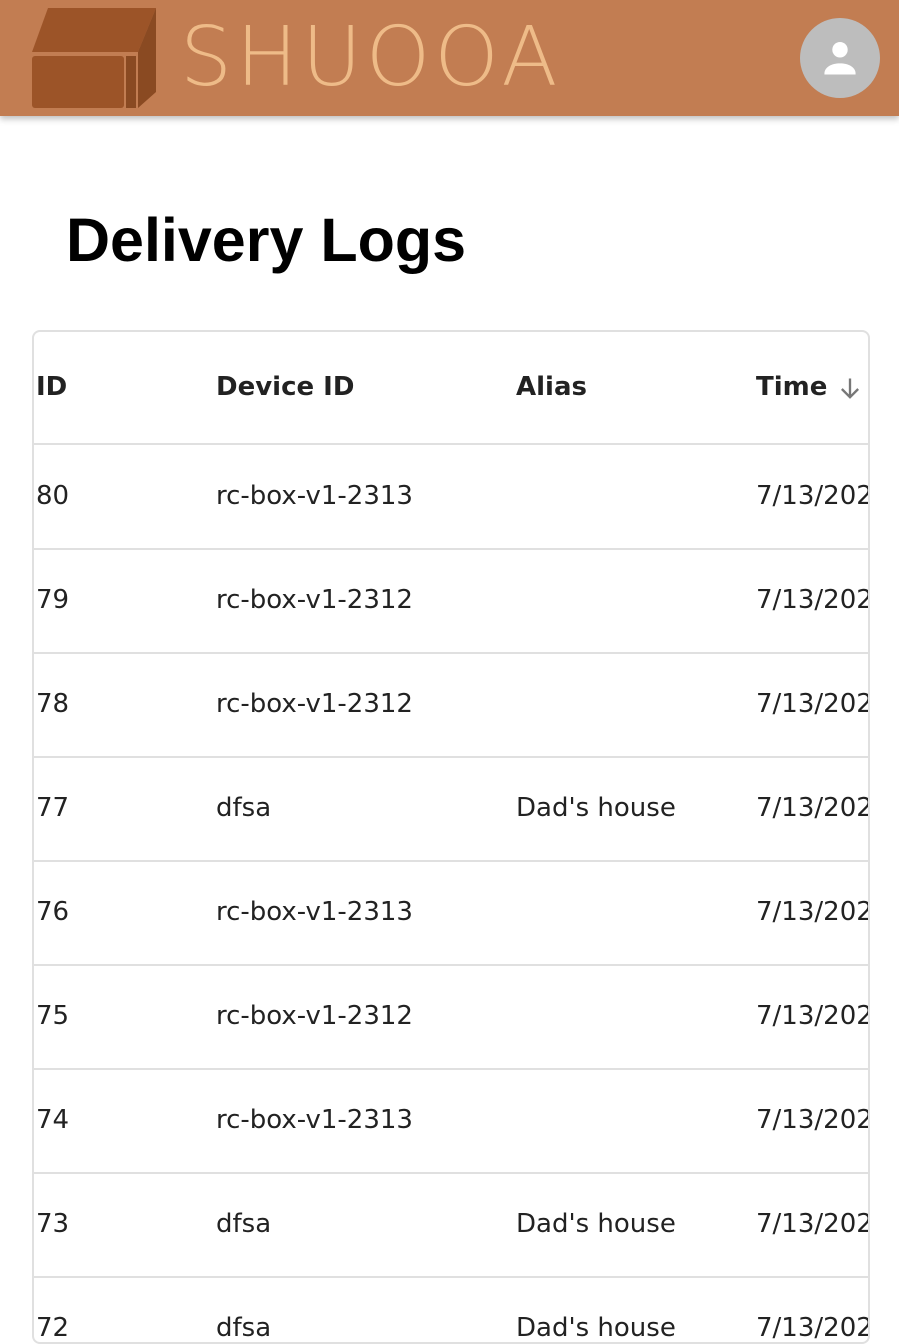 This screenshot has width=899, height=1344. Describe the element at coordinates (51, 387) in the screenshot. I see `column-header-id: ID` at that location.